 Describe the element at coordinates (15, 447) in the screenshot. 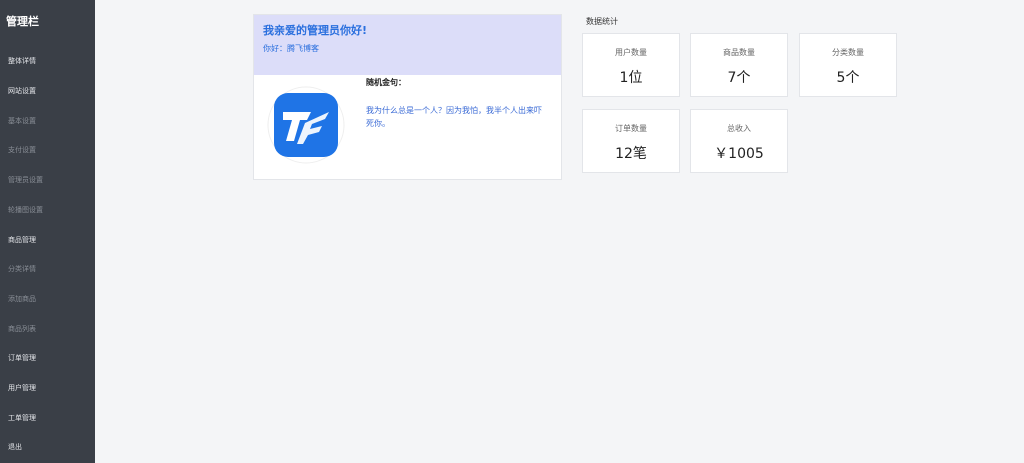

I see `nav-item-logout: 退出` at that location.